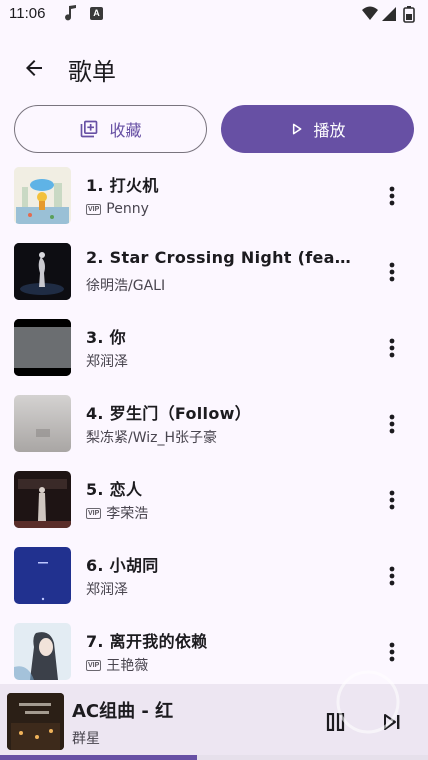 The height and width of the screenshot is (760, 428). I want to click on song-row: 5. 恋人 VIP 李荣浩, so click(214, 500).